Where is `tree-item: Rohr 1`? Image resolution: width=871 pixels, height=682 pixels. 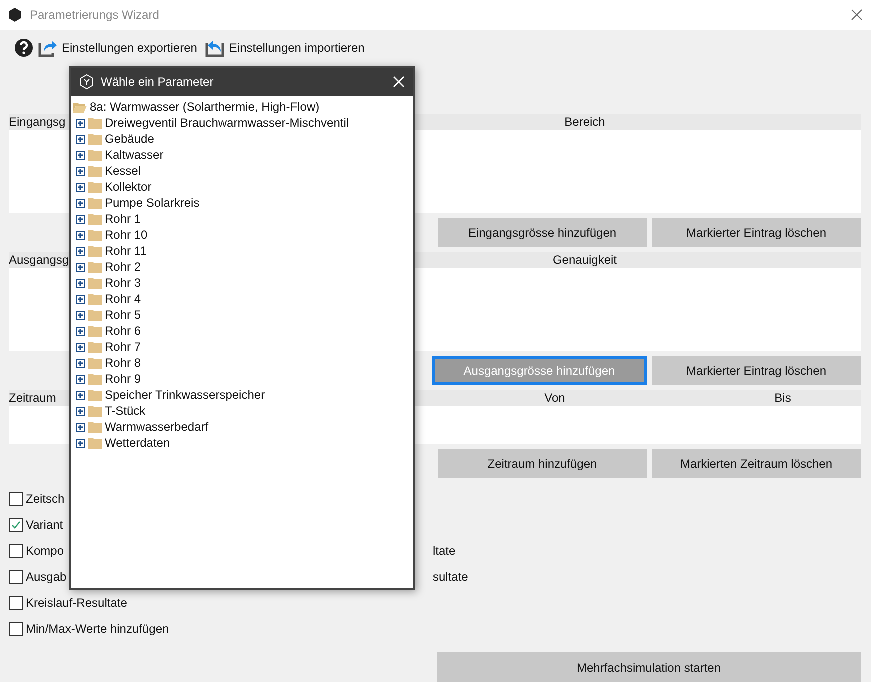
tree-item: Rohr 1 is located at coordinates (123, 219).